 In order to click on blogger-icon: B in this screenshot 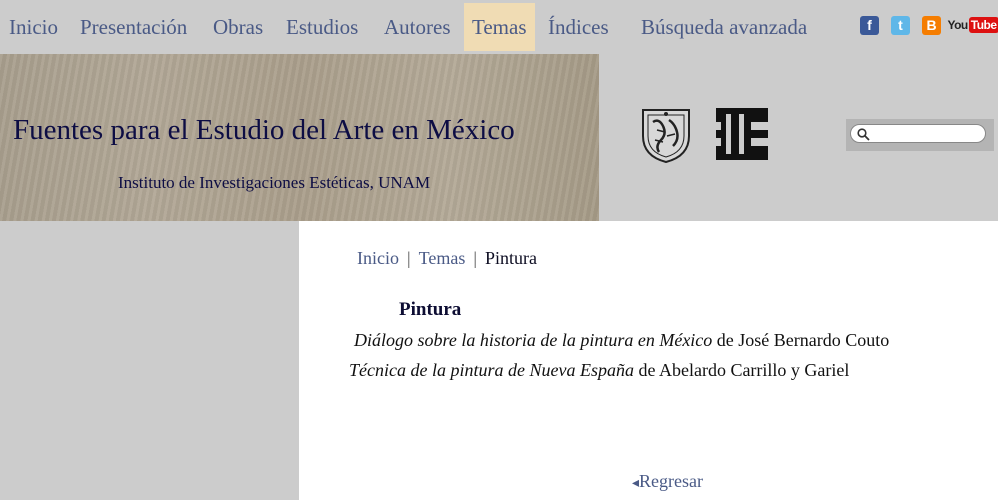, I will do `click(931, 25)`.